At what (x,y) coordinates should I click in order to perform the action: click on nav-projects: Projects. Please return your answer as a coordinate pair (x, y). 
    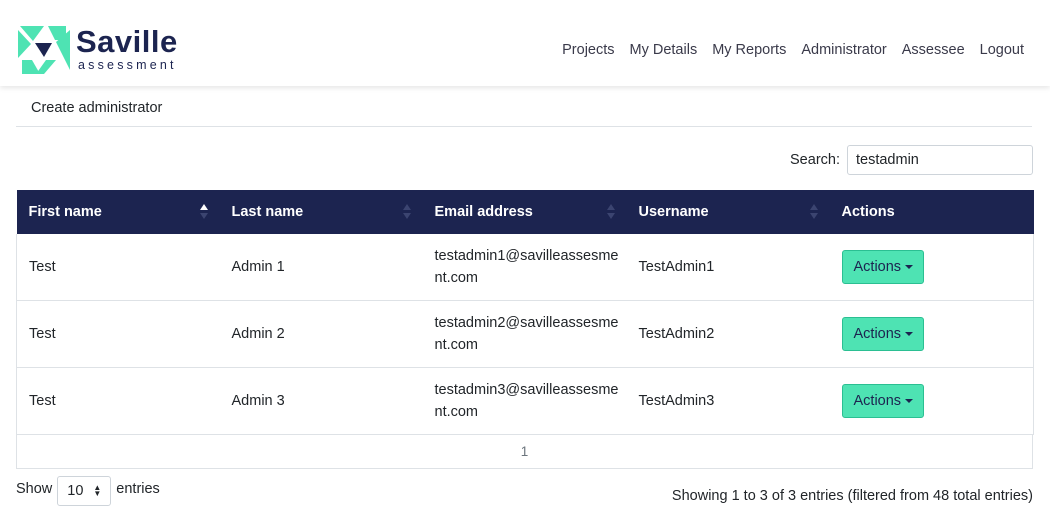
    Looking at the image, I should click on (588, 50).